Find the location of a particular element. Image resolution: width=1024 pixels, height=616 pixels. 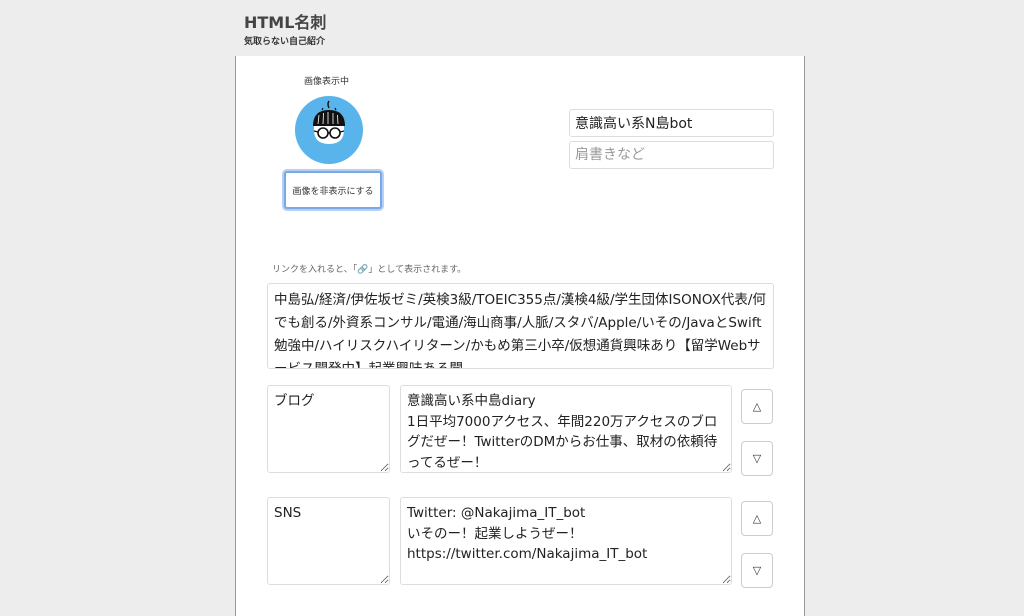

avatar is located at coordinates (329, 130).